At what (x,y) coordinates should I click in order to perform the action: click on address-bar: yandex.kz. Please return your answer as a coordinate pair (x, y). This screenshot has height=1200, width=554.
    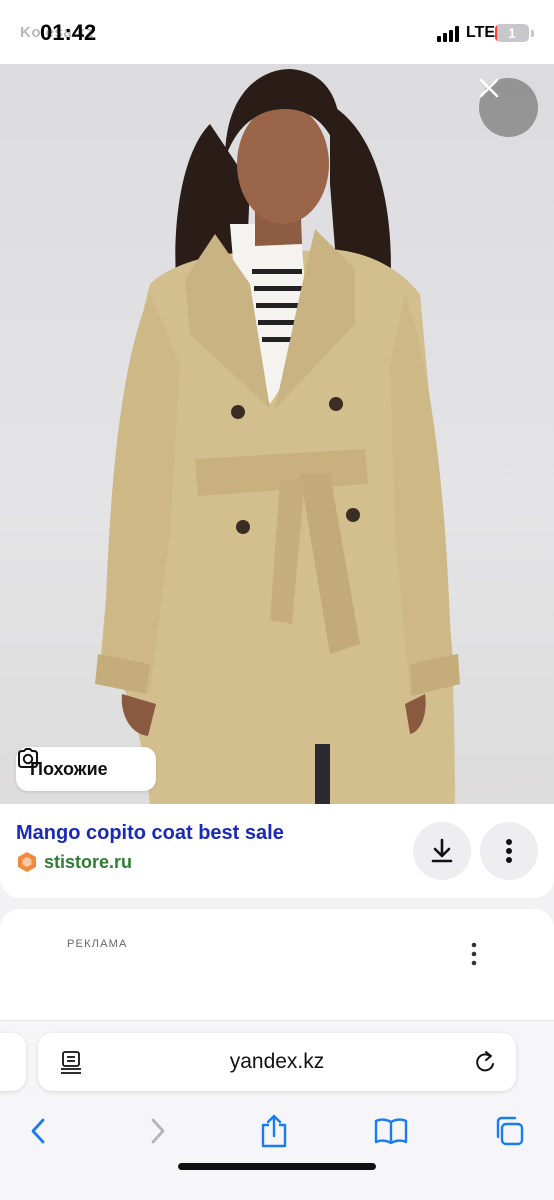
    Looking at the image, I should click on (277, 1062).